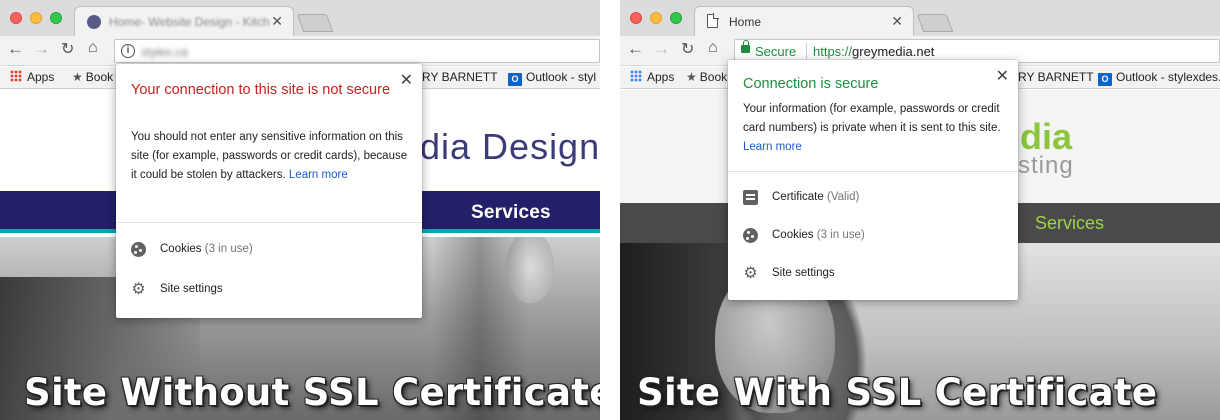 The width and height of the screenshot is (1220, 420). What do you see at coordinates (610, 210) in the screenshot?
I see `pane-divider` at bounding box center [610, 210].